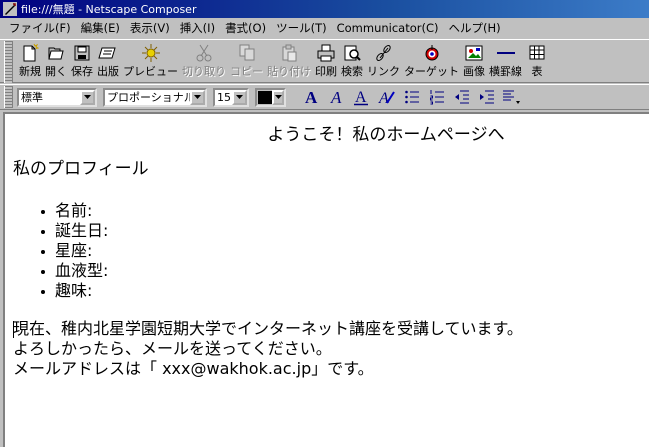  What do you see at coordinates (100, 28) in the screenshot?
I see `menu-edit: 編集(E)` at bounding box center [100, 28].